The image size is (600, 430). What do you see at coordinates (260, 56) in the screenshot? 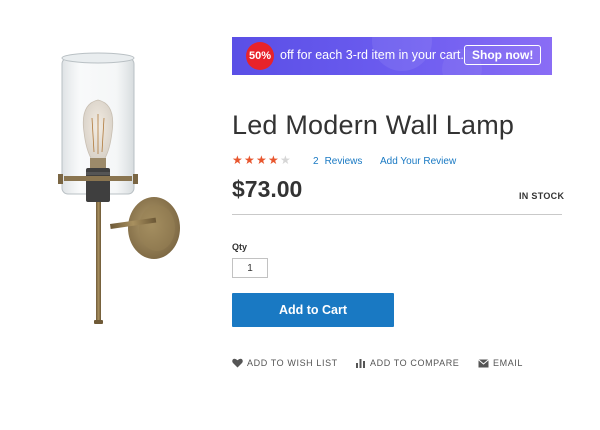
I see `promo-discount-badge: 50%` at bounding box center [260, 56].